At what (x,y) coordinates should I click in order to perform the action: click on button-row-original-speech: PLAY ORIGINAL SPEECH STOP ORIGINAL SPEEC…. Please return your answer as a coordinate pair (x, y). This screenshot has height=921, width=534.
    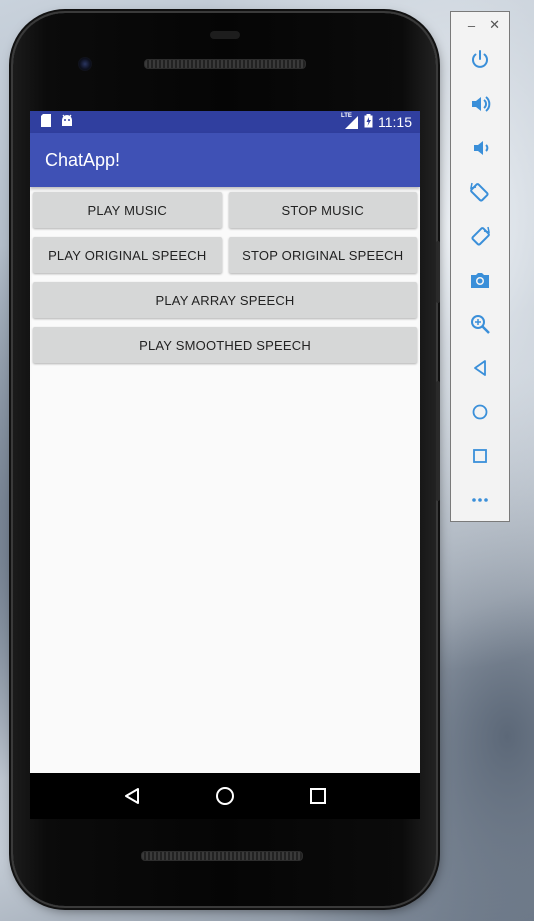
    Looking at the image, I should click on (225, 255).